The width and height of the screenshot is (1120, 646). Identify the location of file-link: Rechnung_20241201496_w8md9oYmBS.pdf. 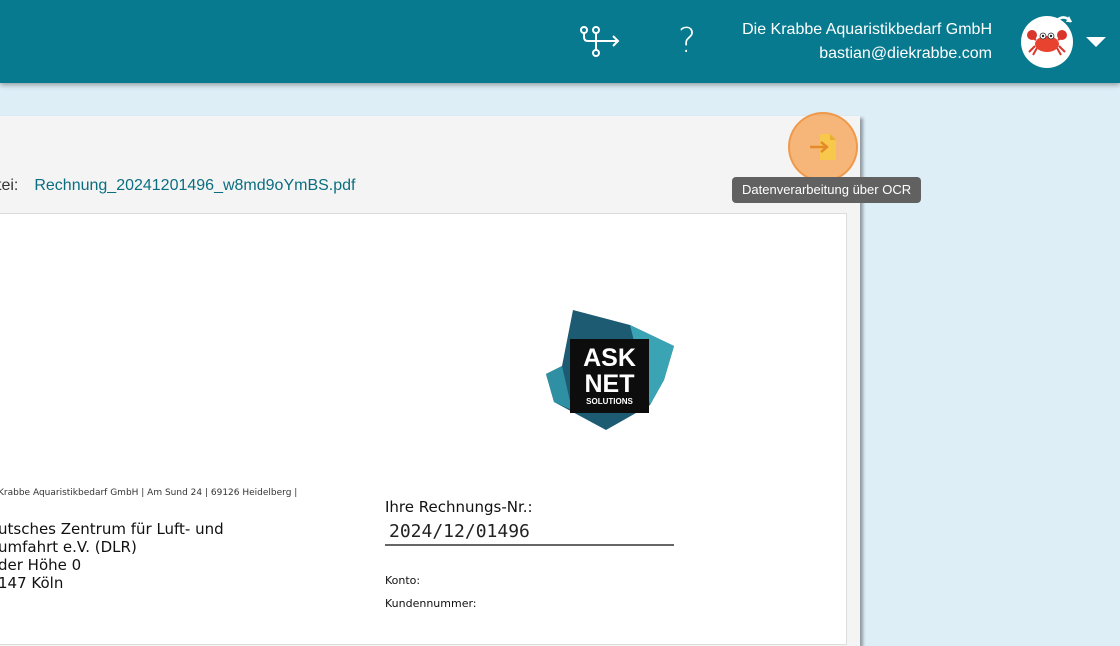
(194, 185).